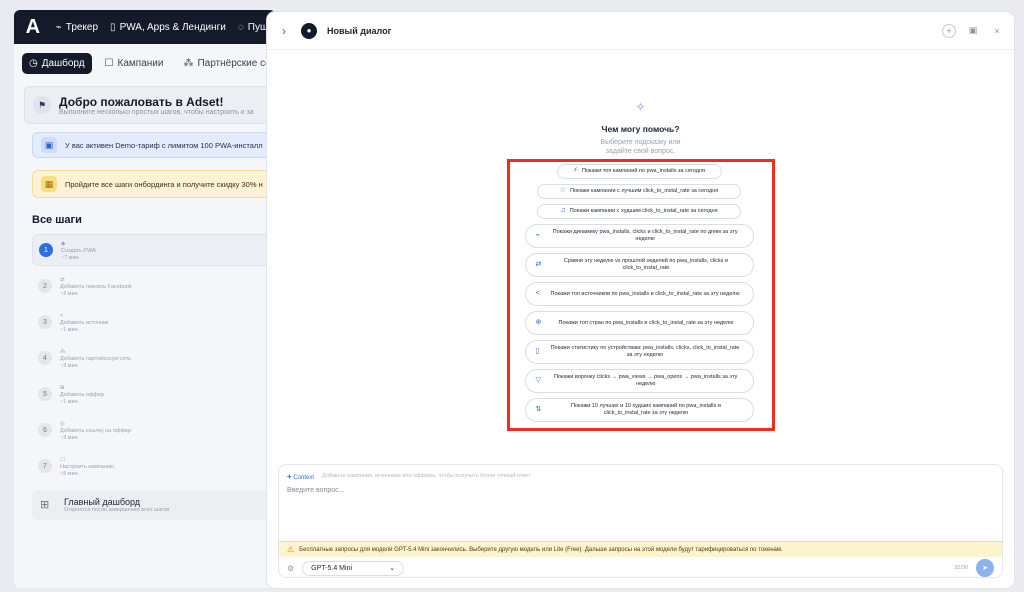 The height and width of the screenshot is (592, 1024). What do you see at coordinates (57, 63) in the screenshot?
I see `tab-dashboard: ◷ Дашборд` at bounding box center [57, 63].